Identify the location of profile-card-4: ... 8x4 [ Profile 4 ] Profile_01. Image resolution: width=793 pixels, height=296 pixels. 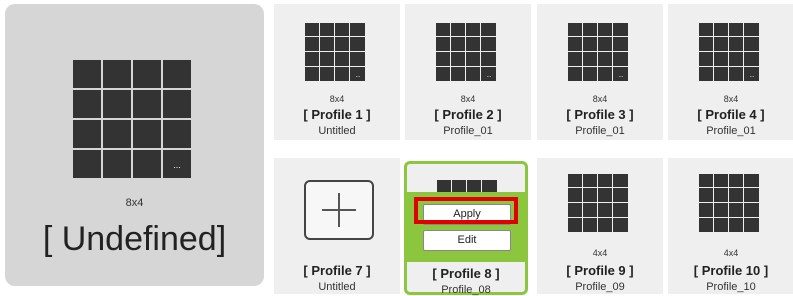
(730, 72).